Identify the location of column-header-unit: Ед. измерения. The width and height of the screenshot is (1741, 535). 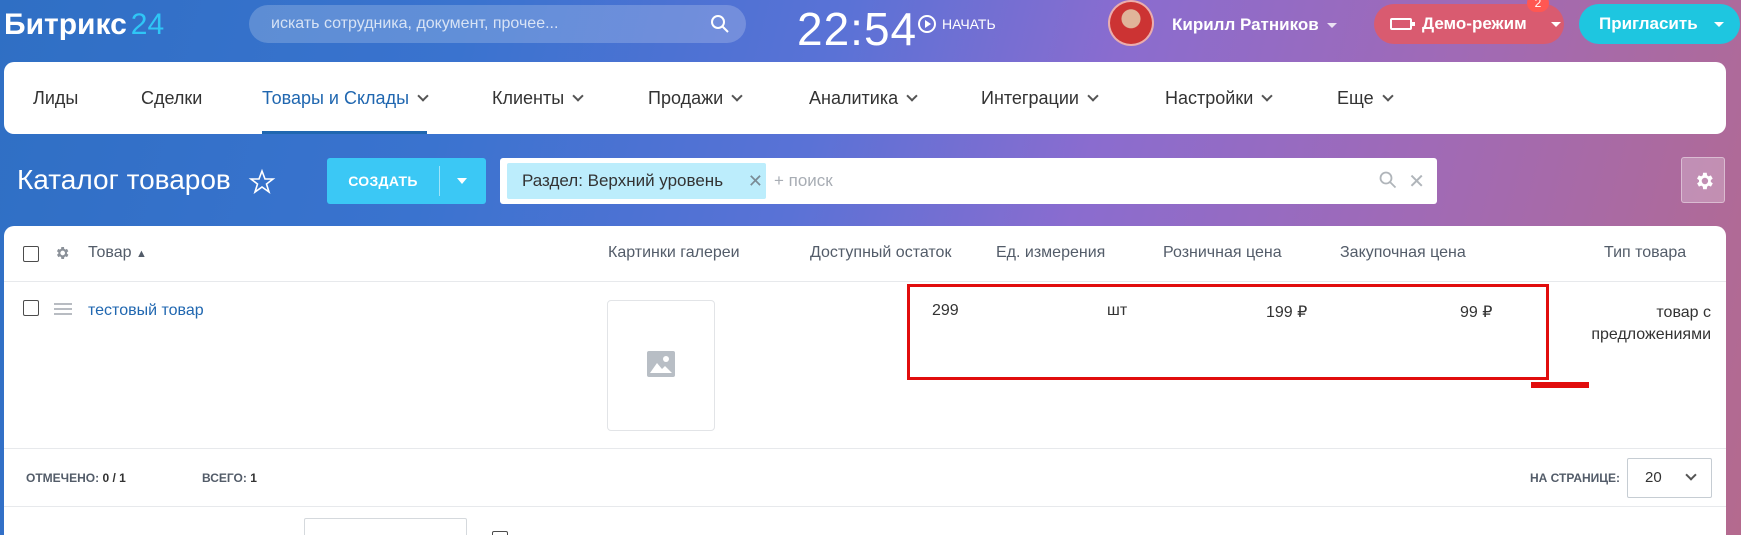
(1050, 253).